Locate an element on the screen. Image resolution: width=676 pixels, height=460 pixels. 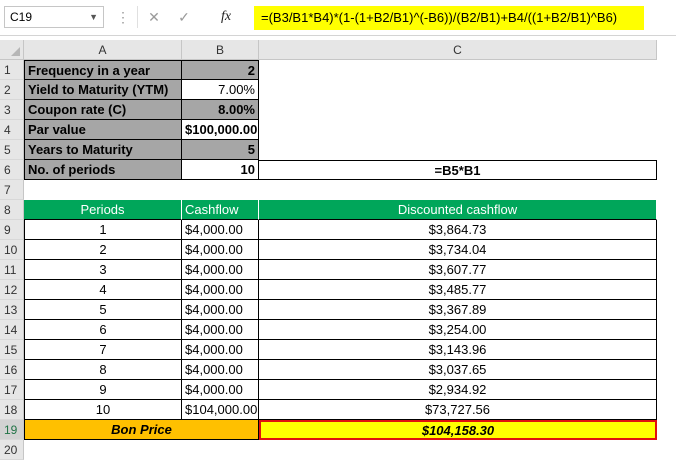
period-cell: 9 is located at coordinates (103, 390).